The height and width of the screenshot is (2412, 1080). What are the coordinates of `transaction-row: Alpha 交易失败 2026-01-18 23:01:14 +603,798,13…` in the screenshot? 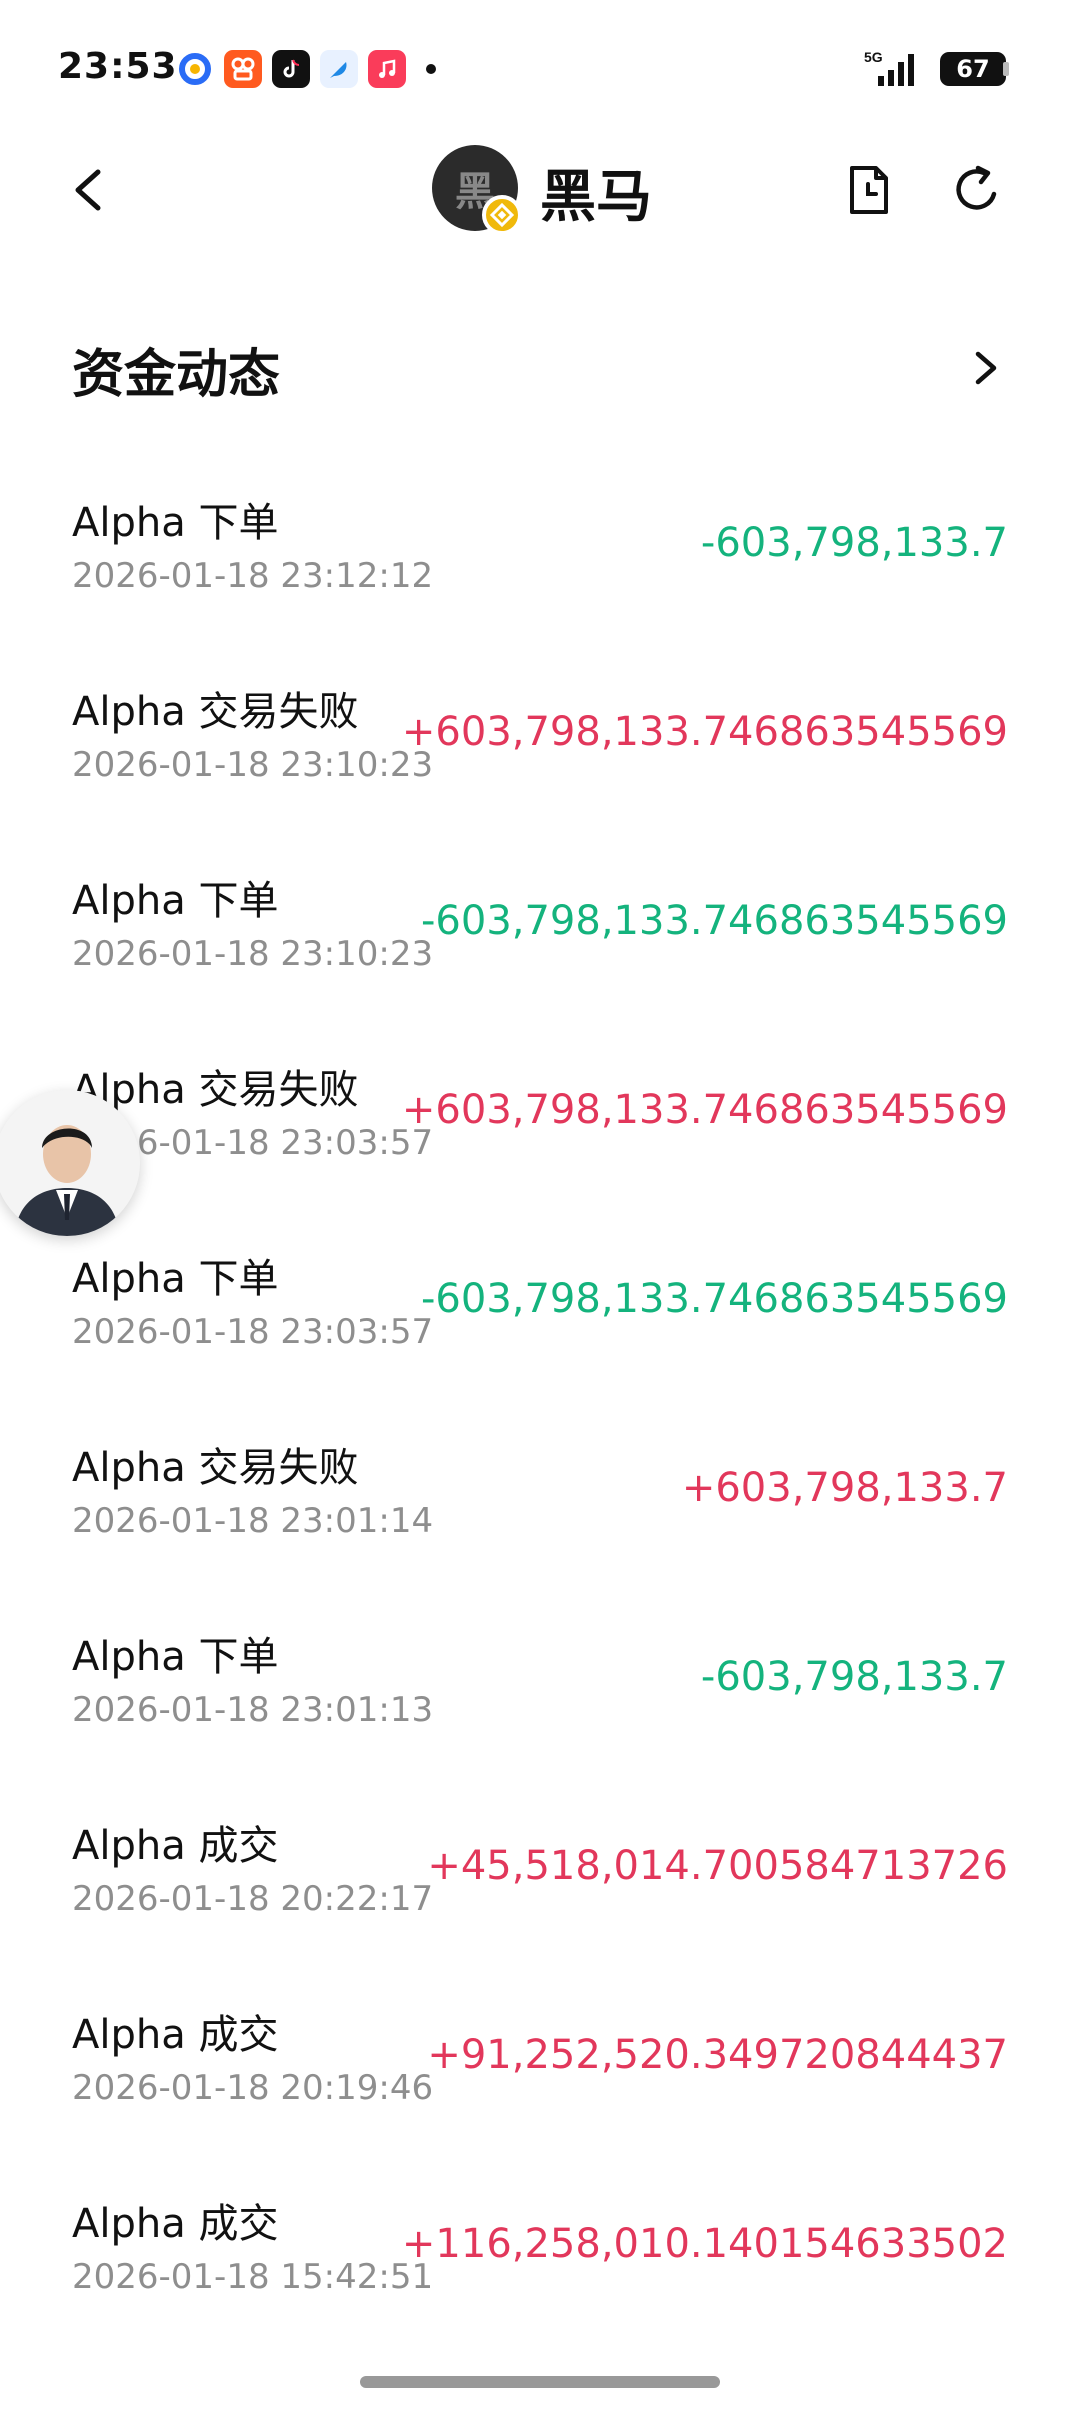 It's located at (540, 1529).